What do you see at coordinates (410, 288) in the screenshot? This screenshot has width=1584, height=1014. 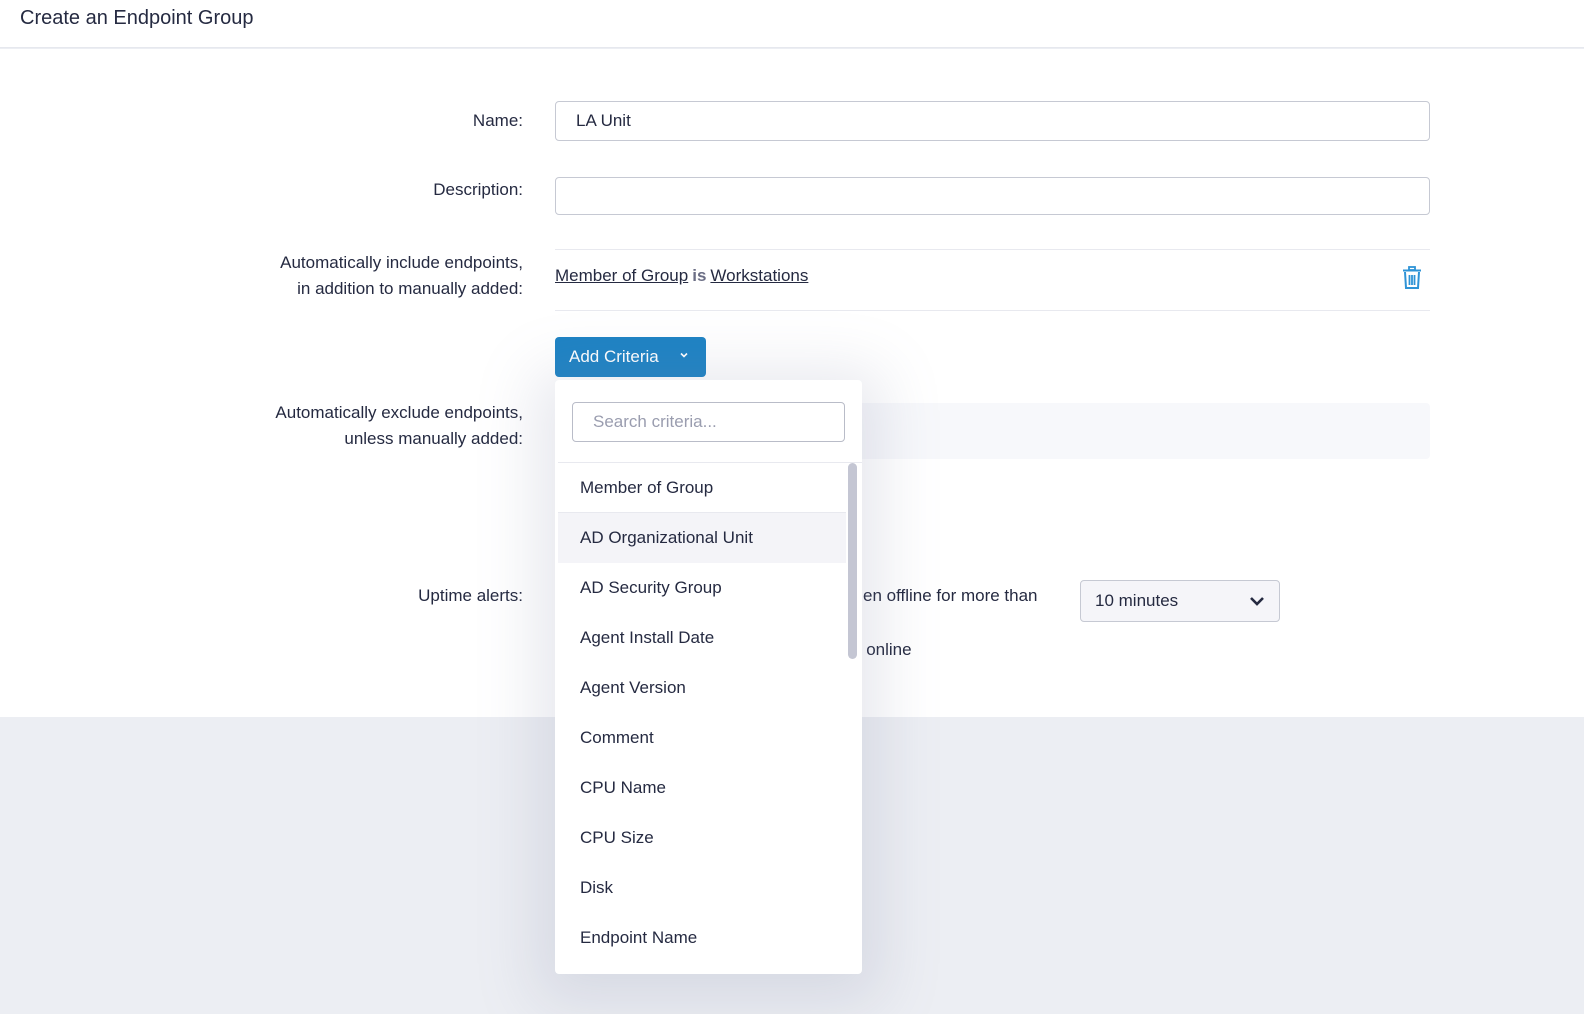 I see `include-label-line2: in addition to manually added:` at bounding box center [410, 288].